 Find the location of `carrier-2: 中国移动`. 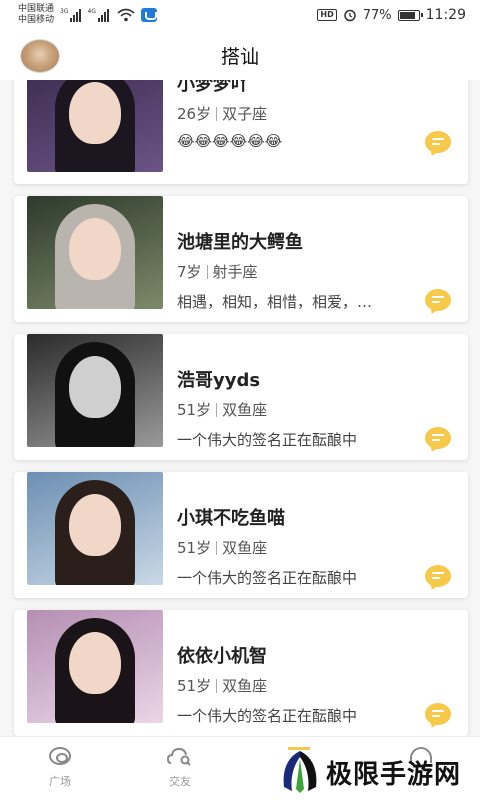

carrier-2: 中国移动 is located at coordinates (36, 20).